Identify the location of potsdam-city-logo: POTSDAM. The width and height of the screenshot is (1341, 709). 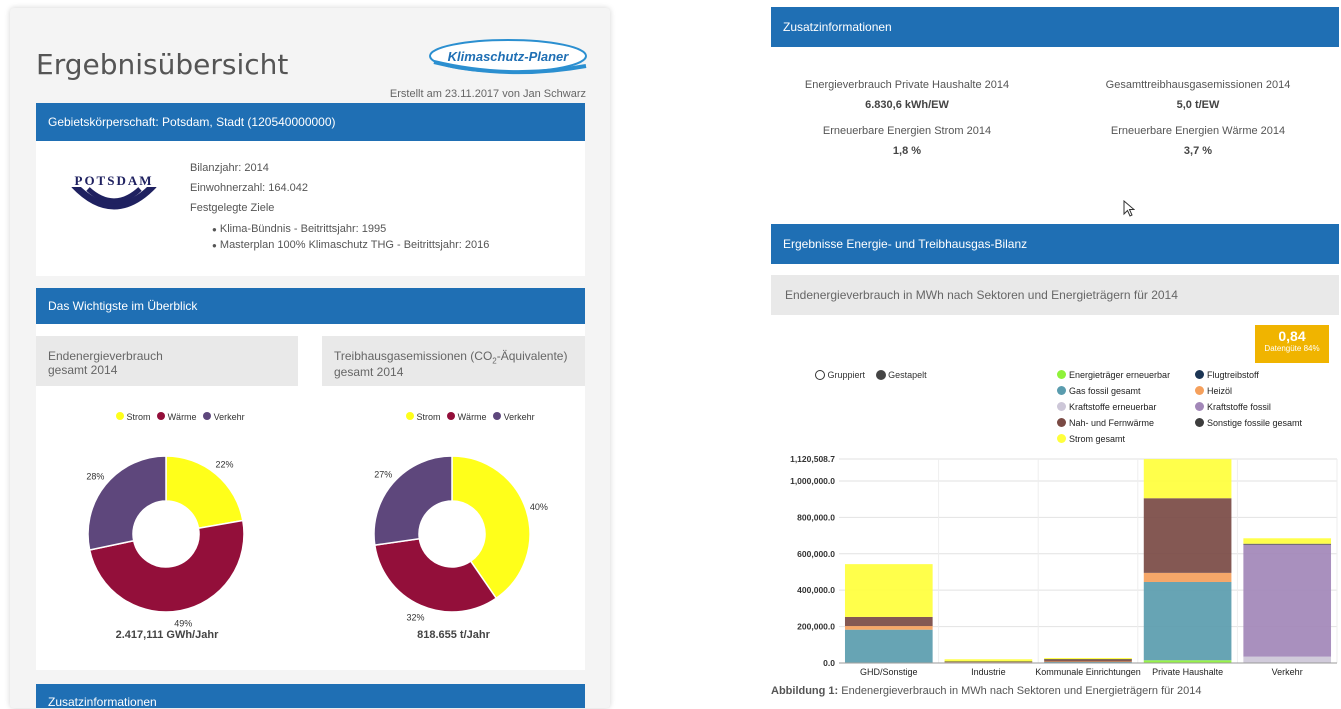
(114, 192).